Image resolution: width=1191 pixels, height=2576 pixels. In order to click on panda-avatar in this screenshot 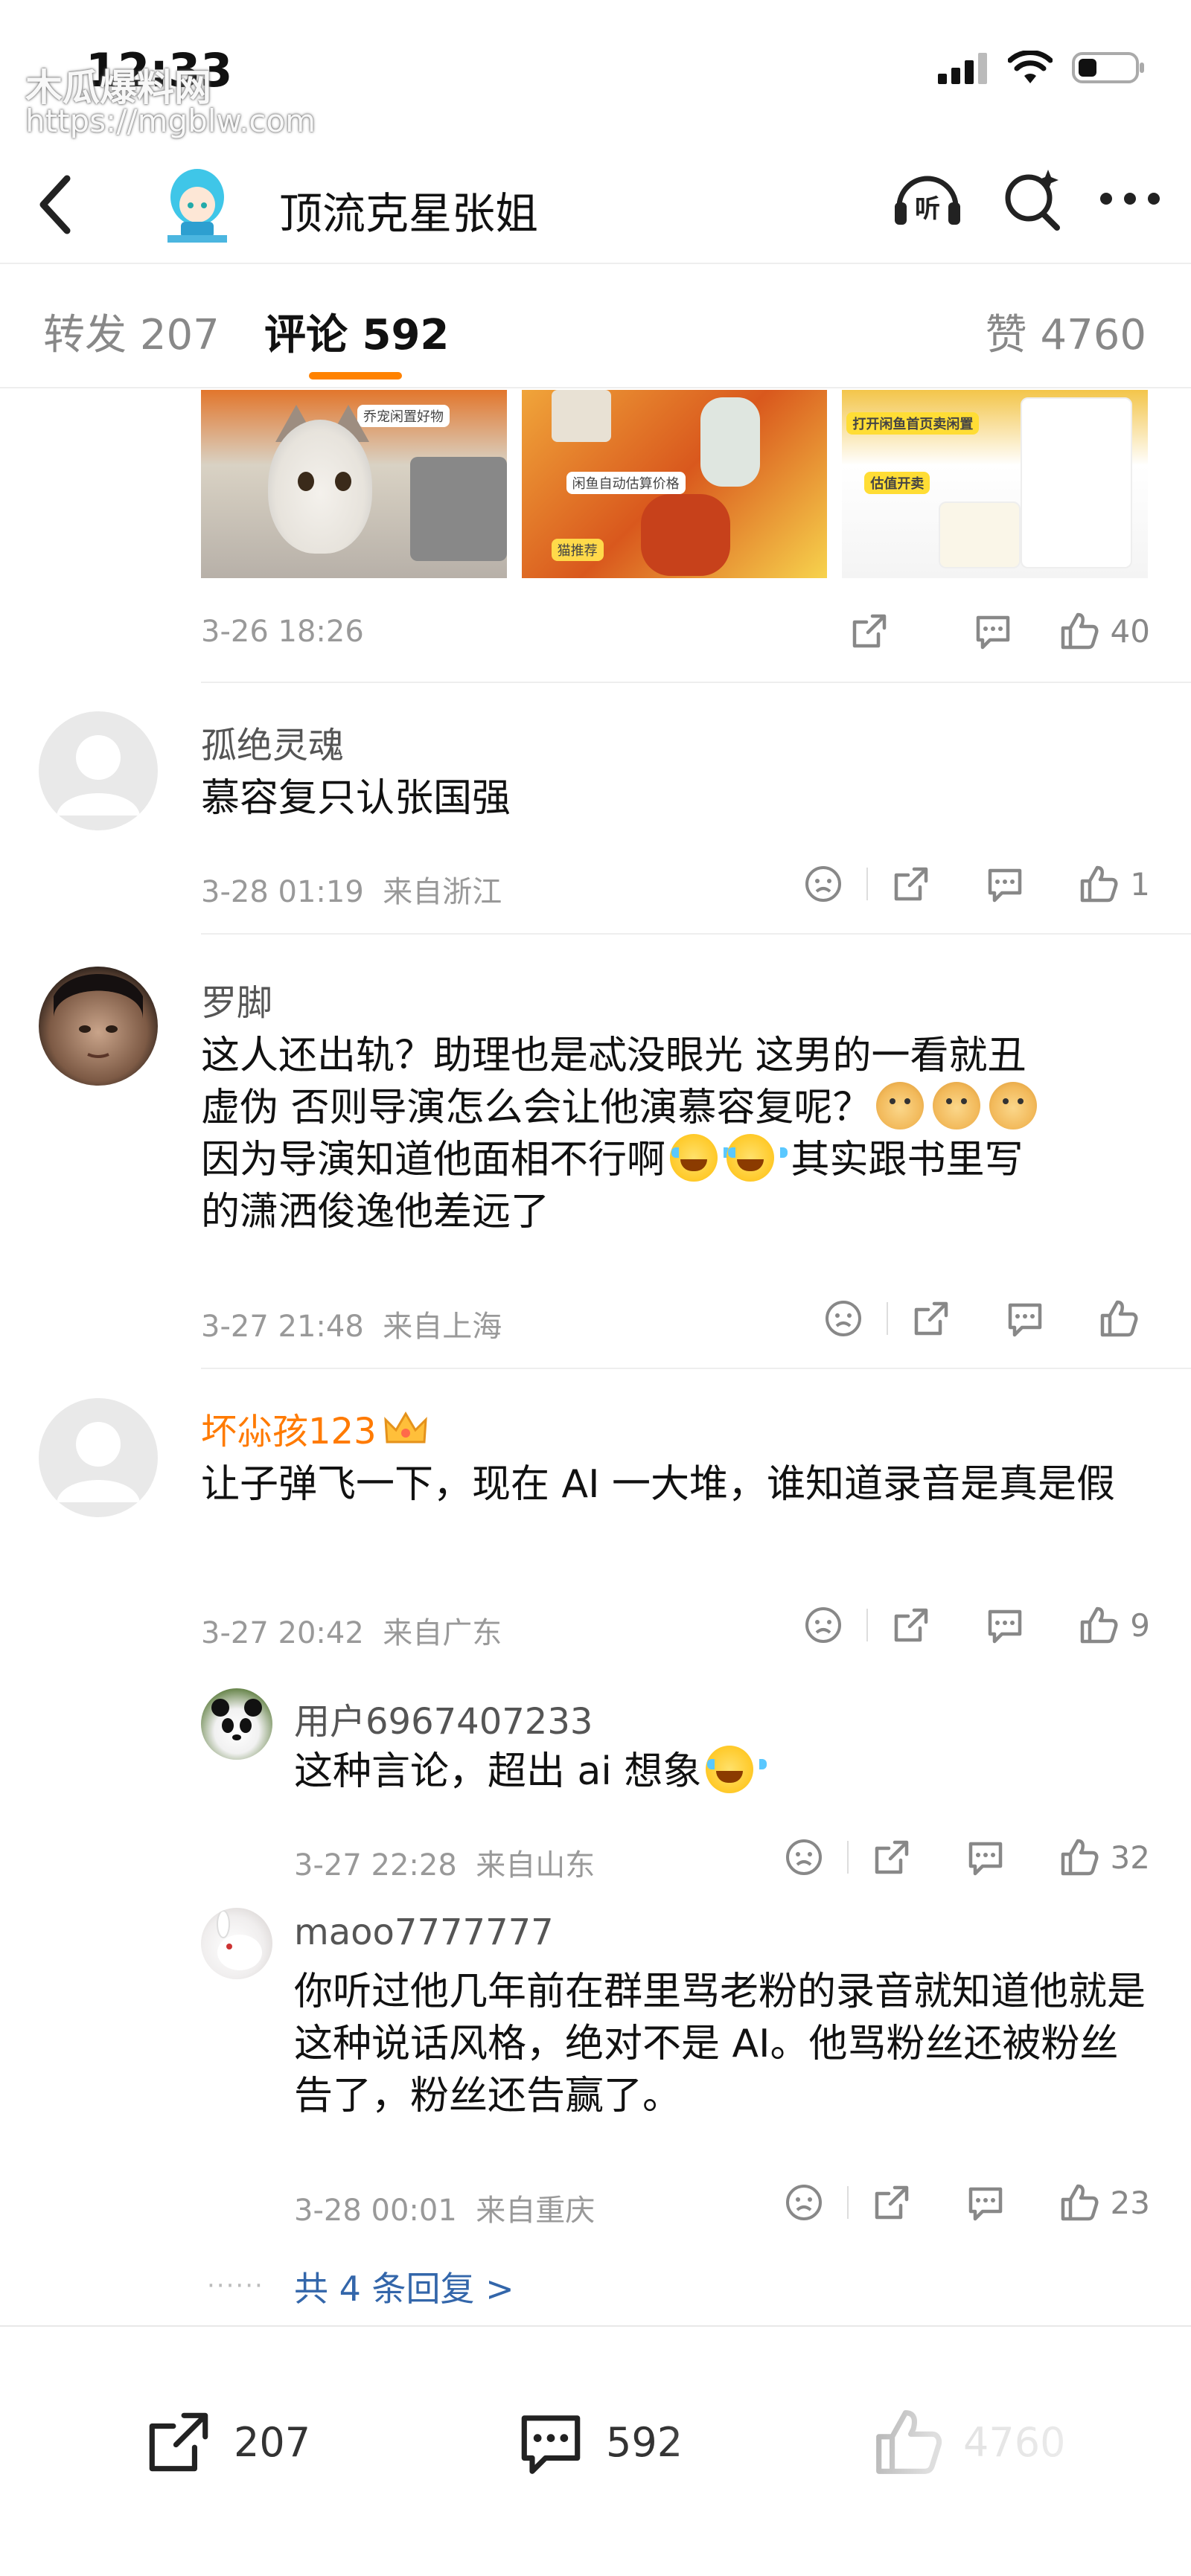, I will do `click(237, 1720)`.